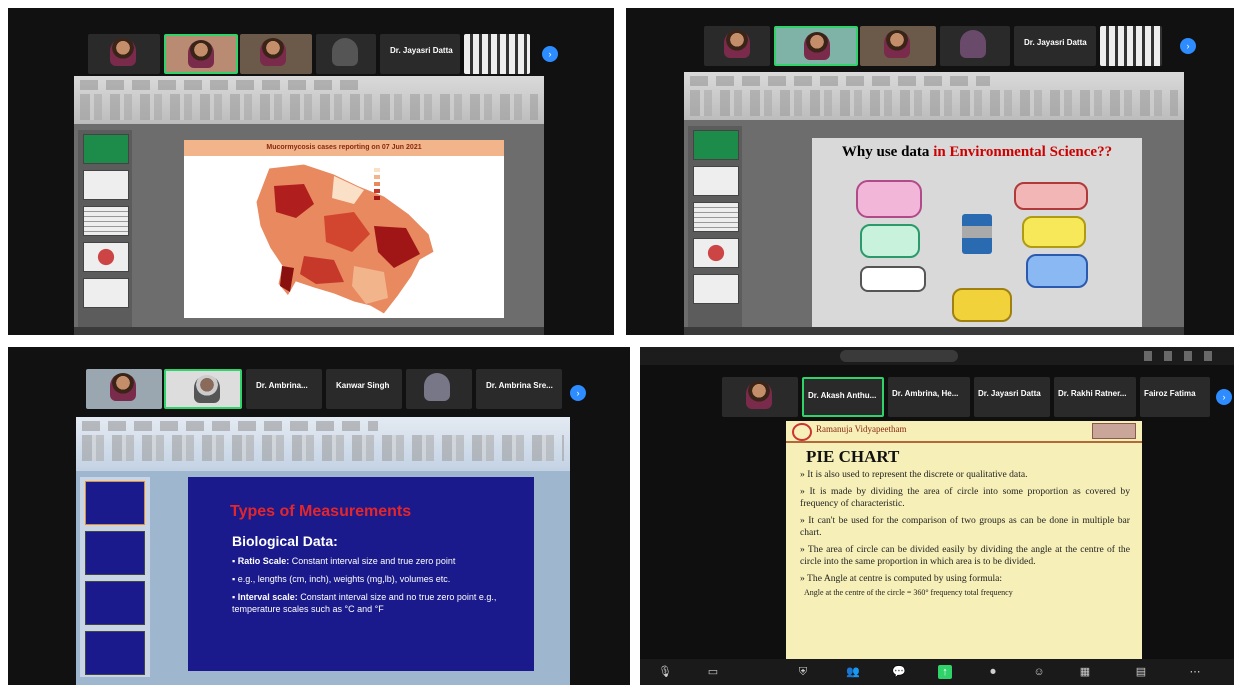 The image size is (1241, 685). Describe the element at coordinates (1141, 672) in the screenshot. I see `whiteboard-icon: ▤` at that location.